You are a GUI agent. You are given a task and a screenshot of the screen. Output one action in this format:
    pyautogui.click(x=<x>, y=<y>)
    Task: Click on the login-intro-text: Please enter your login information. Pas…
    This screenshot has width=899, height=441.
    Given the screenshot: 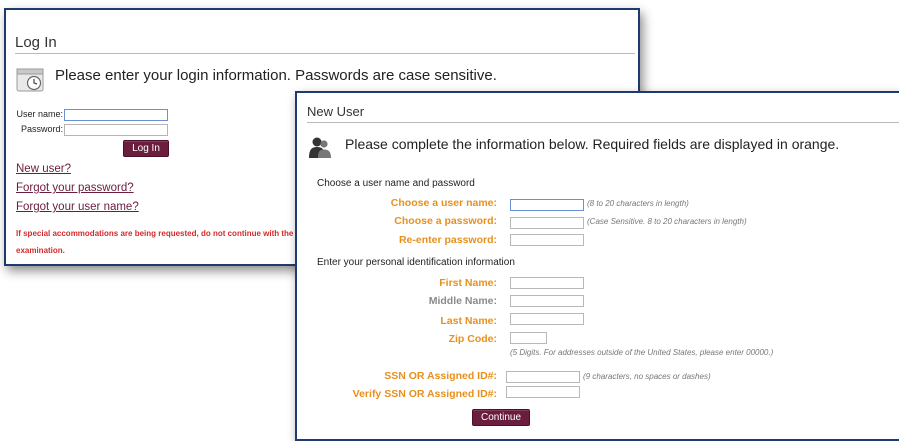 What is the action you would take?
    pyautogui.click(x=276, y=75)
    